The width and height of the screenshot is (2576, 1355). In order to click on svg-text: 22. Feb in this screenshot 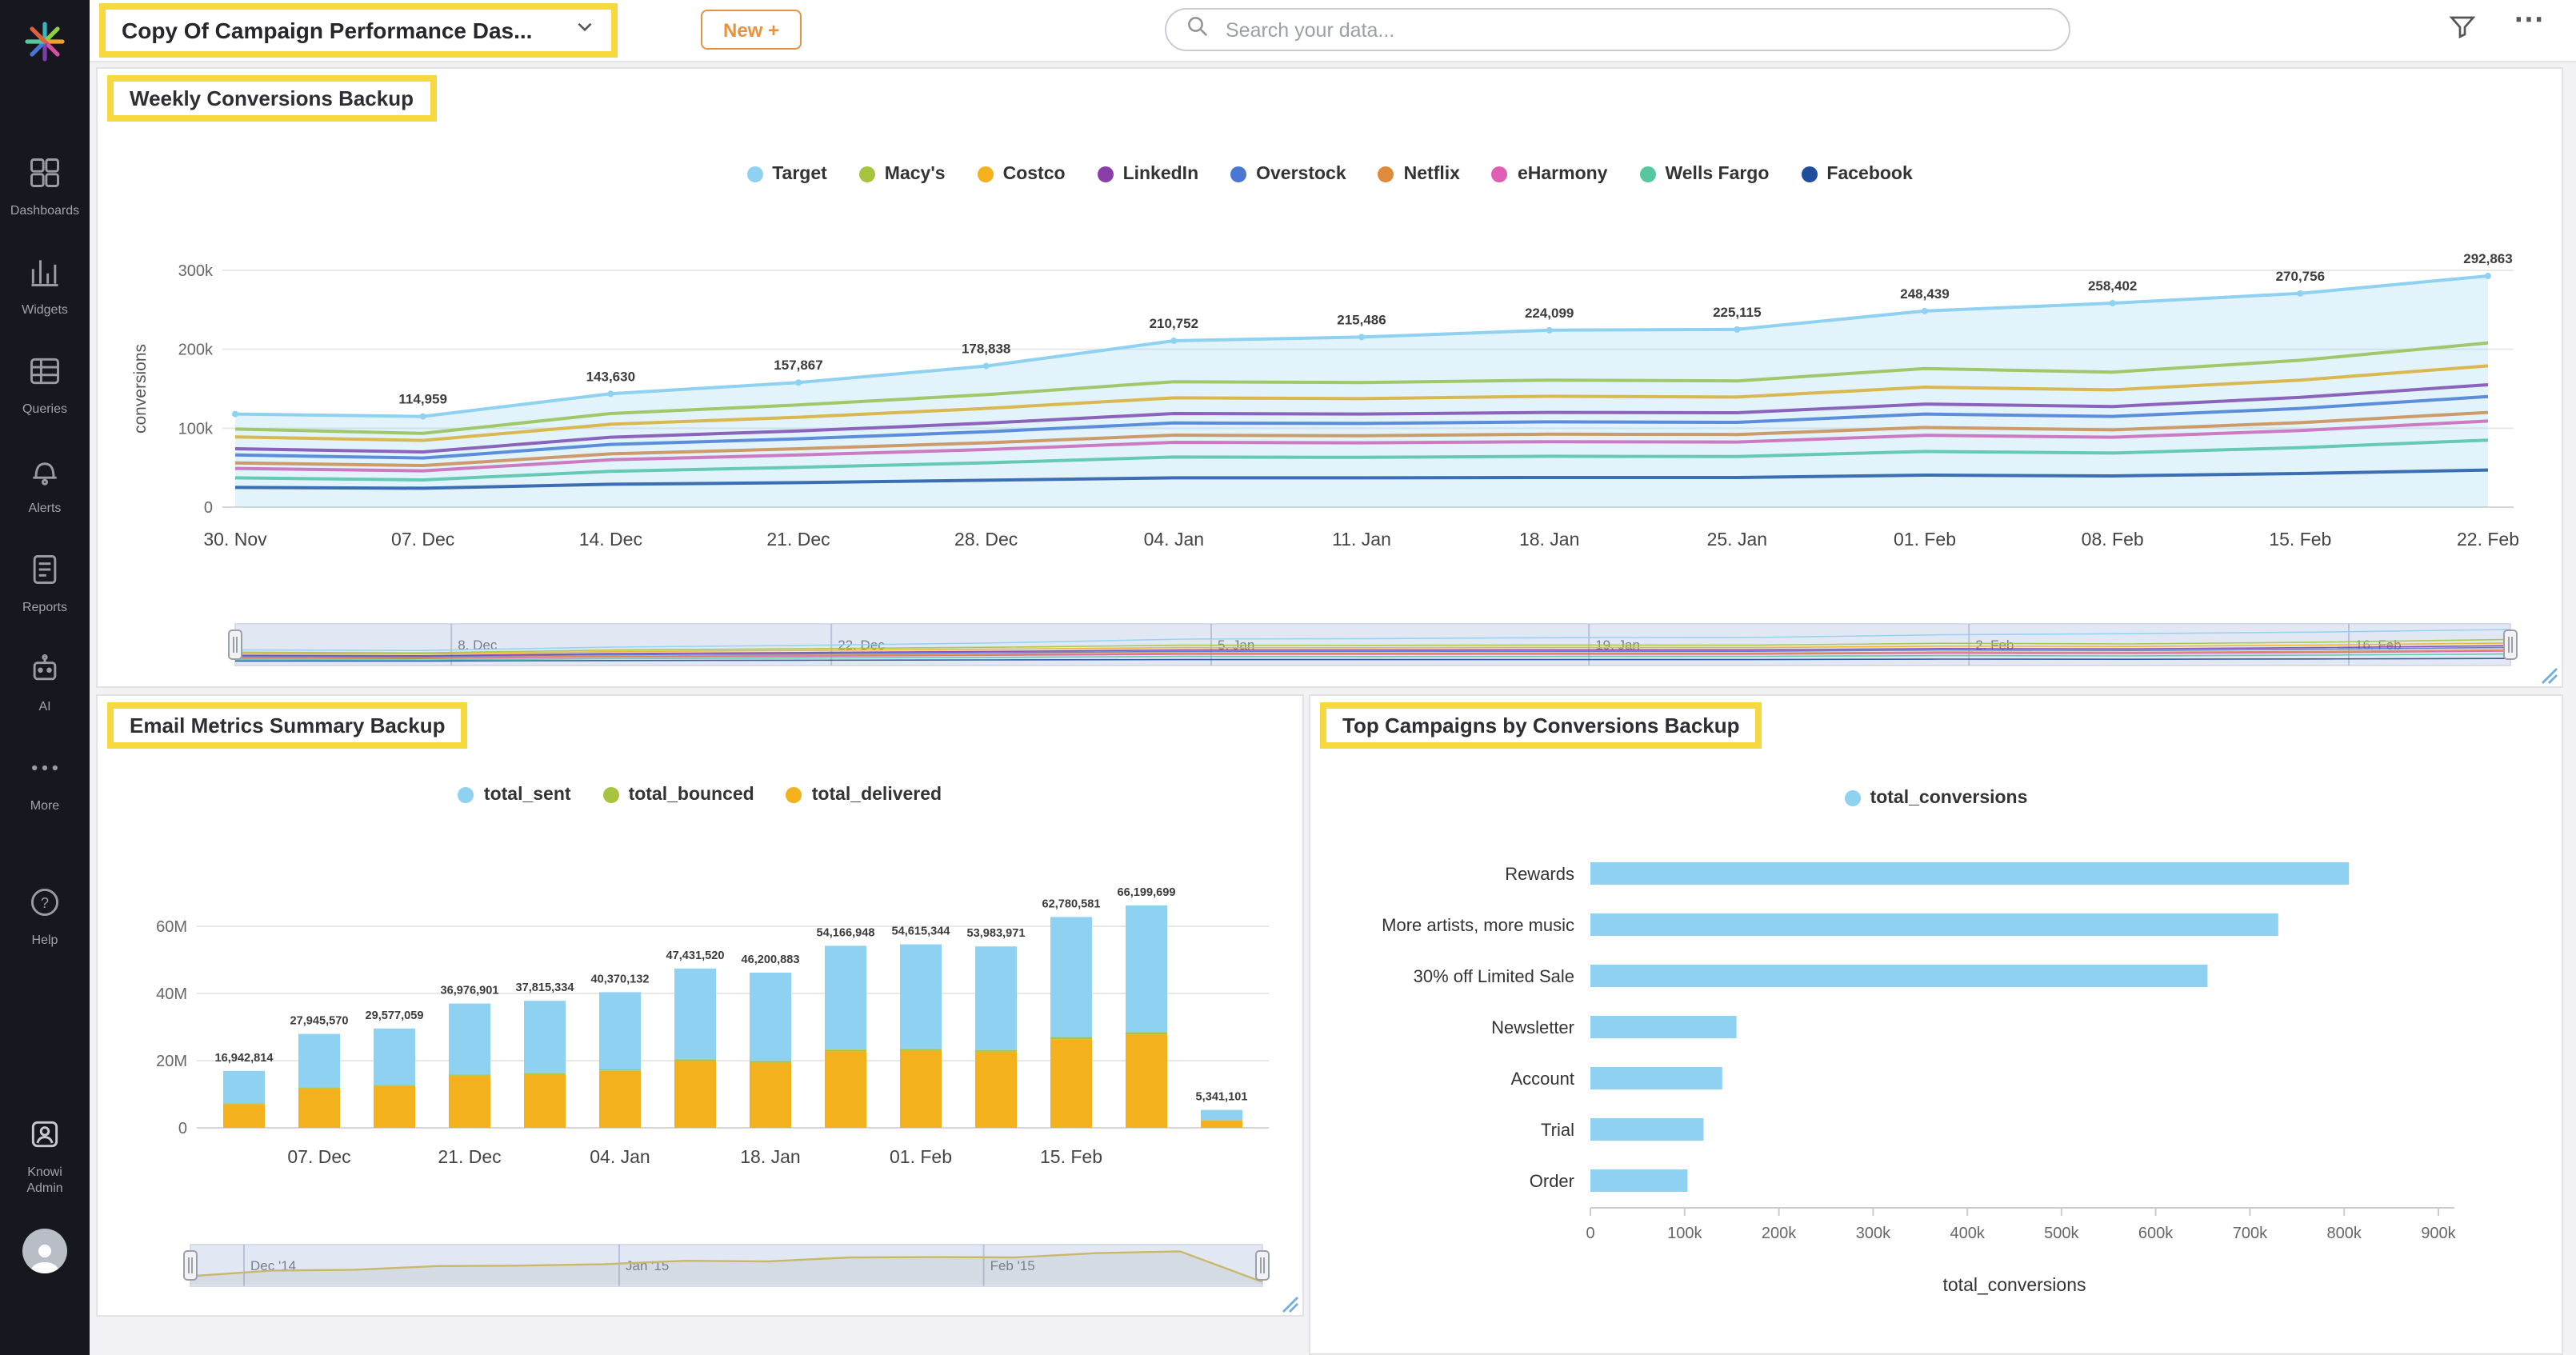, I will do `click(2488, 539)`.